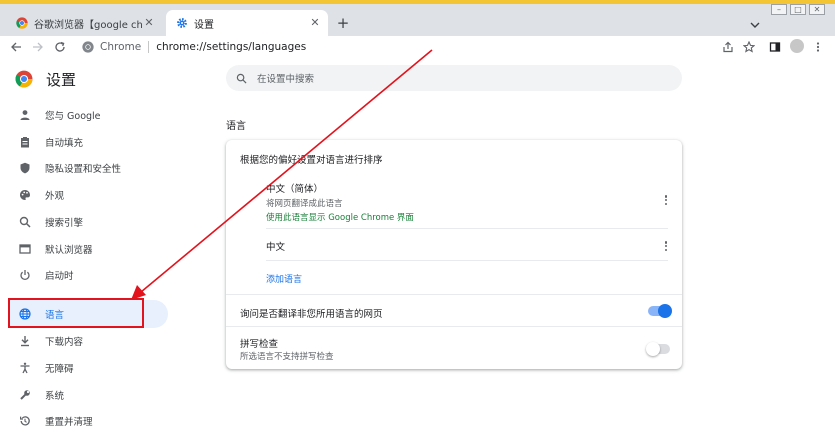 This screenshot has height=439, width=835. I want to click on spellcheck-label: 拼写检查, so click(259, 344).